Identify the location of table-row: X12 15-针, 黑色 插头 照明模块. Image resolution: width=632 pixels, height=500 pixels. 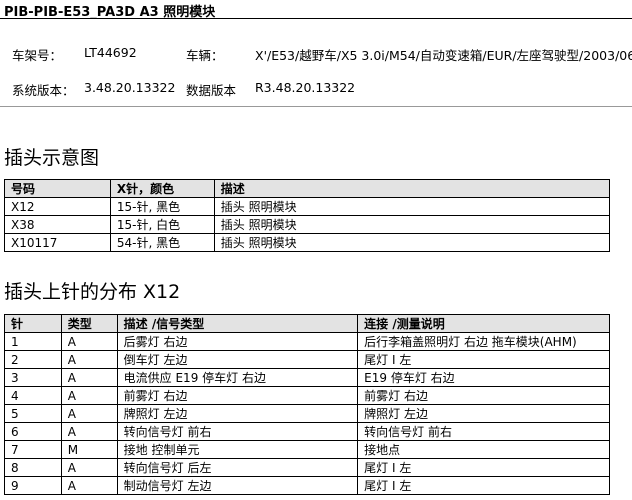
(307, 206).